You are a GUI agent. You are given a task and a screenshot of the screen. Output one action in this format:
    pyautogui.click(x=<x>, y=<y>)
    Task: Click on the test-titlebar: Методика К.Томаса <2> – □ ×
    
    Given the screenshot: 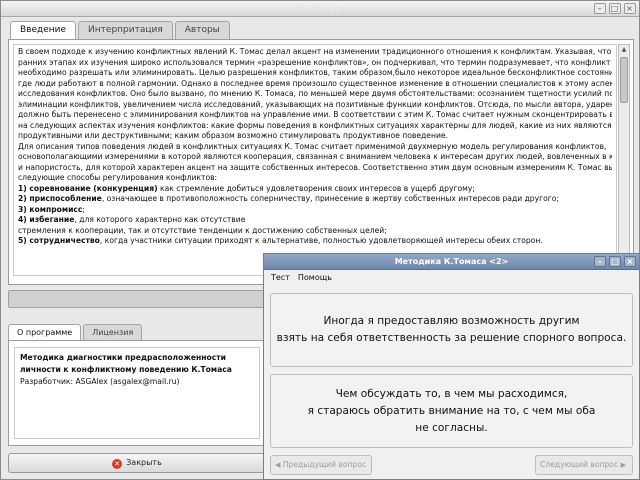 What is the action you would take?
    pyautogui.click(x=451, y=262)
    